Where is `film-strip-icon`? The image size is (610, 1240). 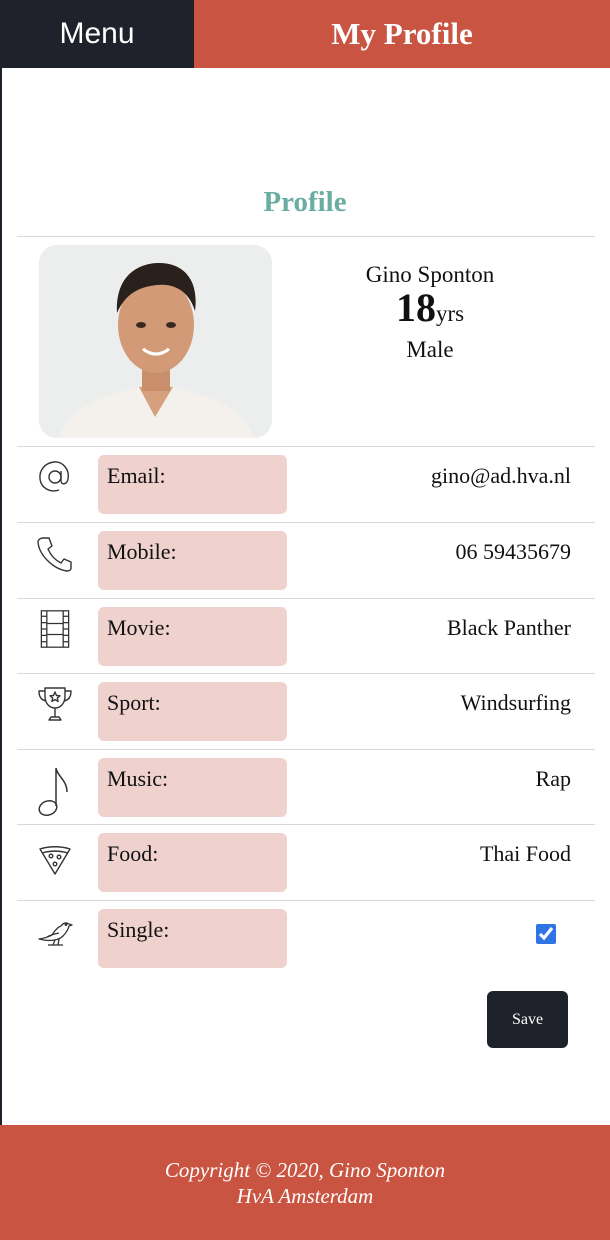
film-strip-icon is located at coordinates (55, 629).